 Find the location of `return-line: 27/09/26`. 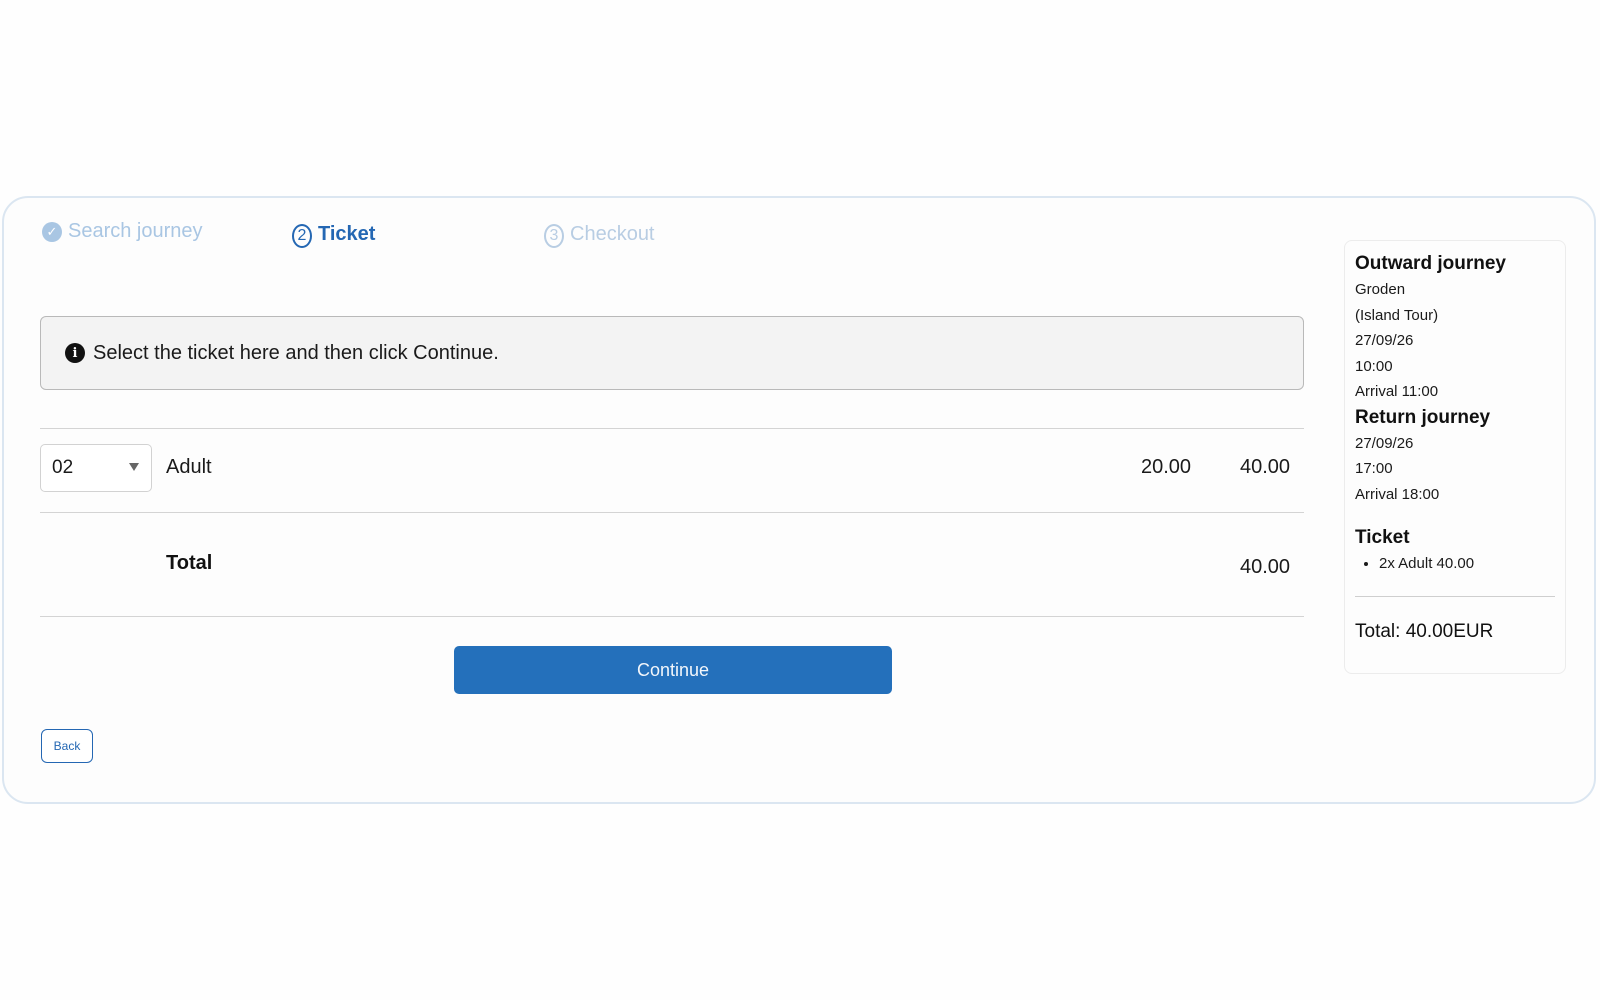

return-line: 27/09/26 is located at coordinates (1384, 443).